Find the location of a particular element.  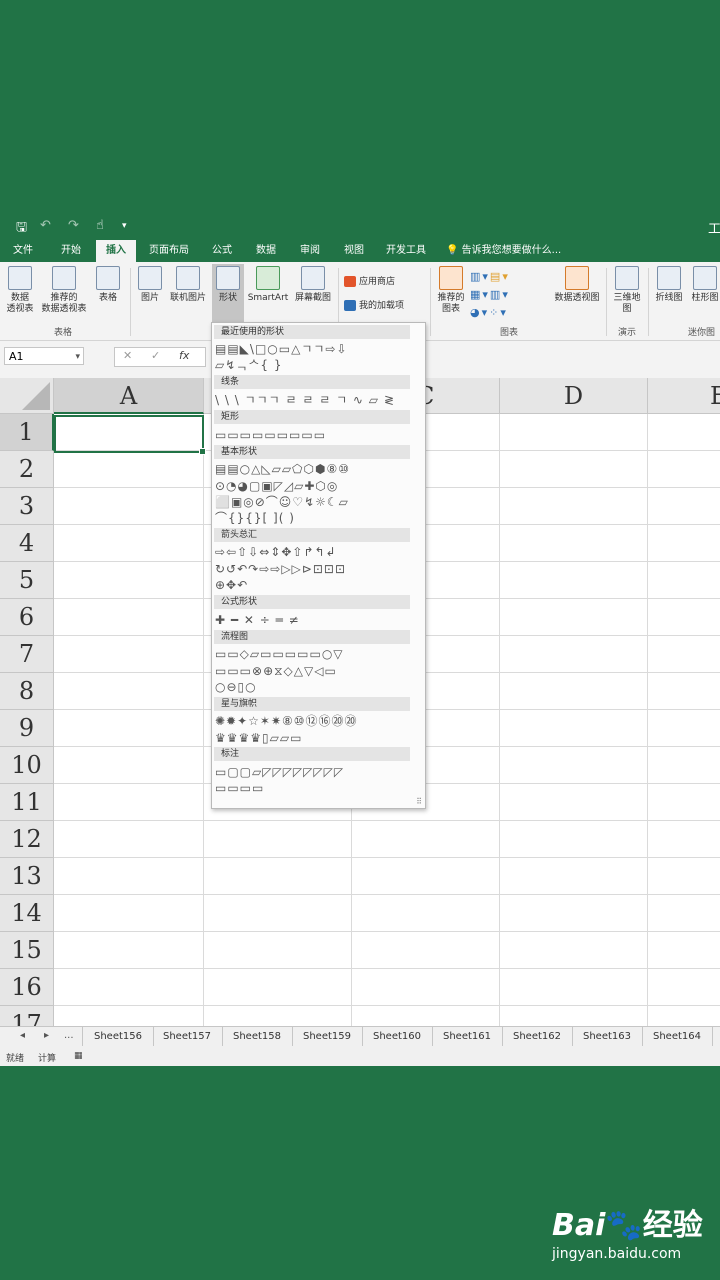

tab-insert: 插入 is located at coordinates (116, 251).